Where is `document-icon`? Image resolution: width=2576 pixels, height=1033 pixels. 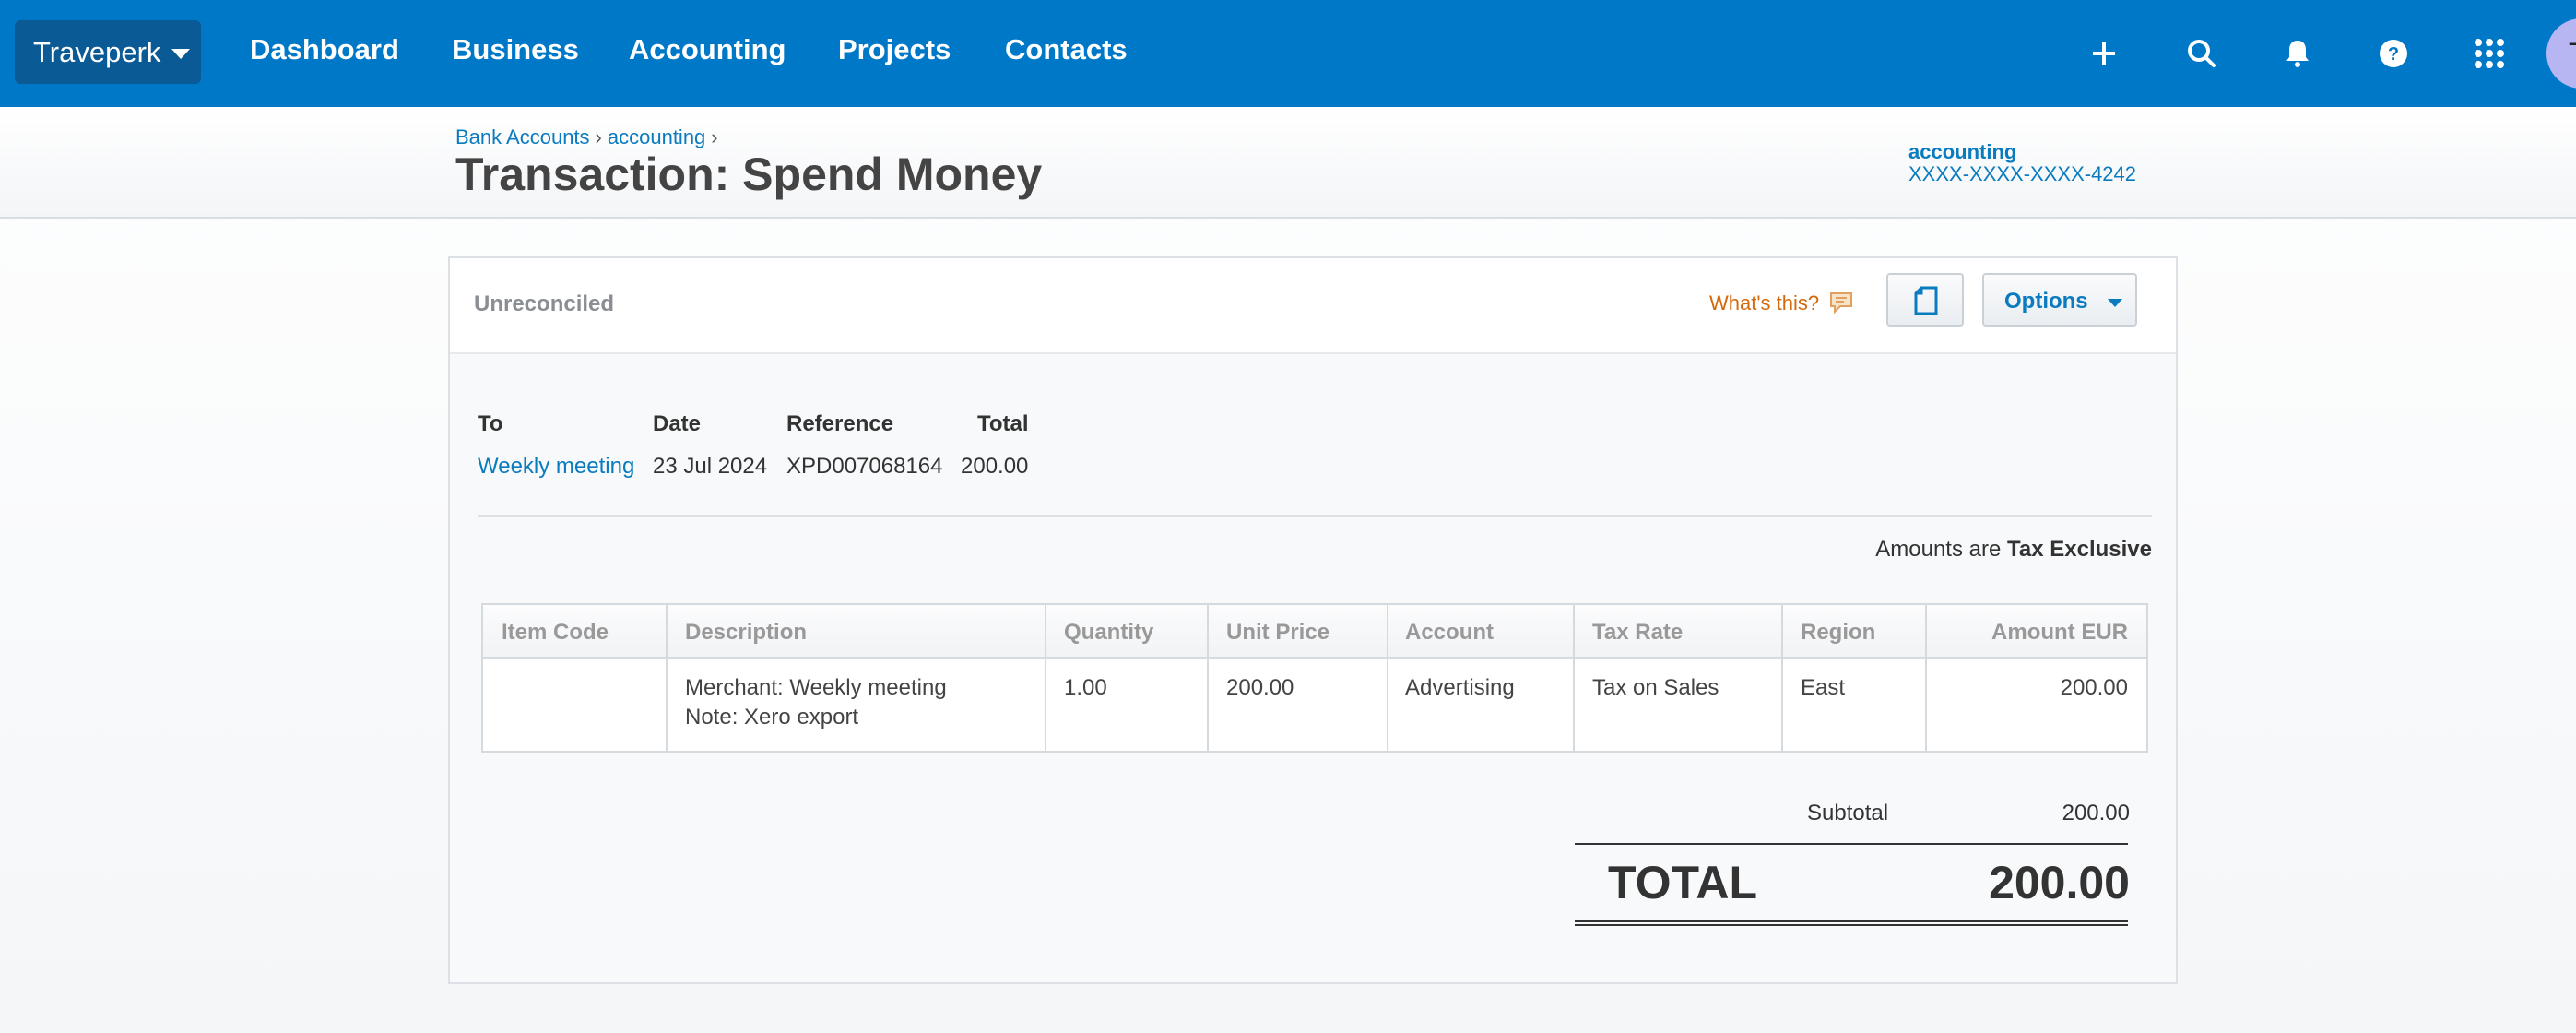 document-icon is located at coordinates (1926, 300).